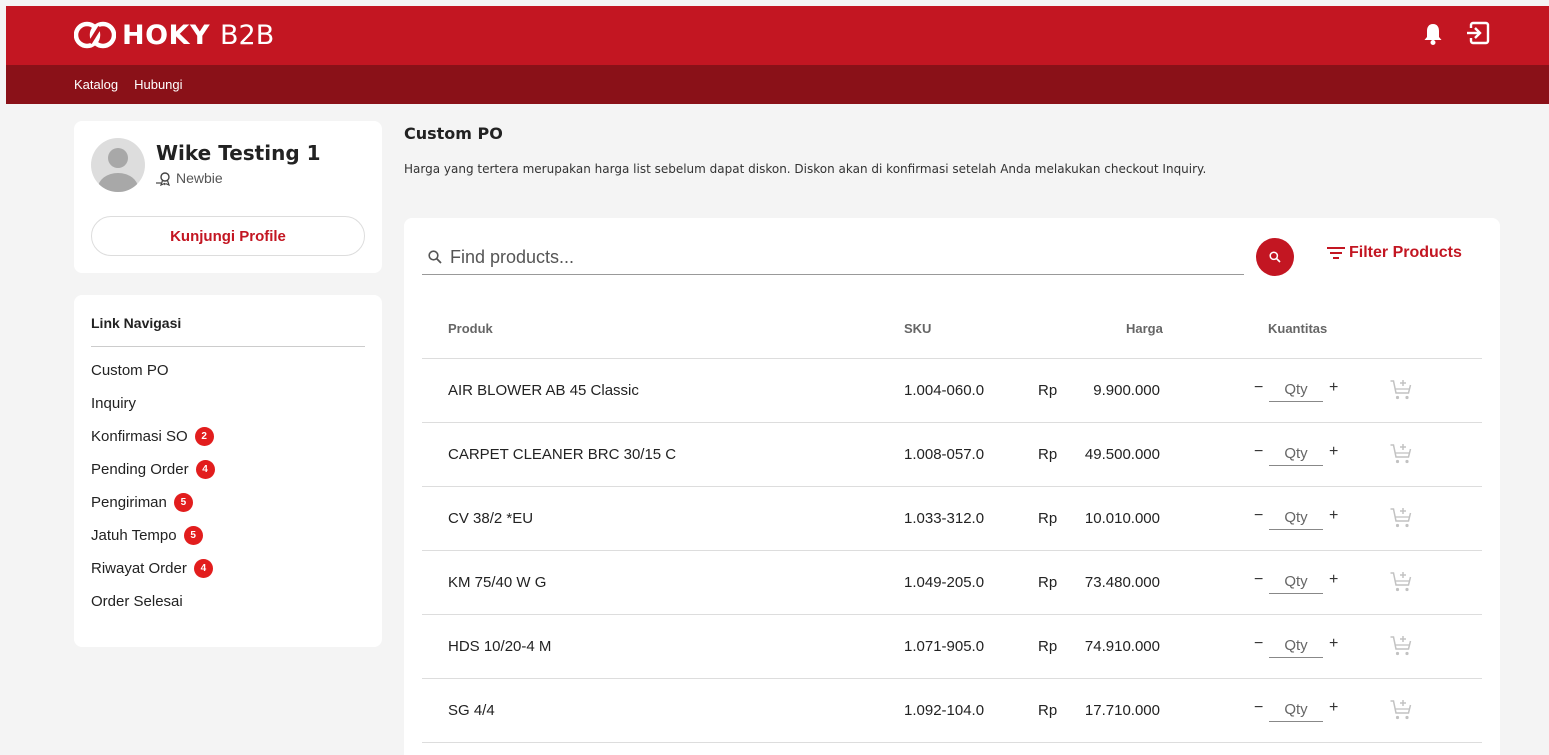 This screenshot has width=1549, height=755. I want to click on sidebar-item-label: Inquiry, so click(114, 403).